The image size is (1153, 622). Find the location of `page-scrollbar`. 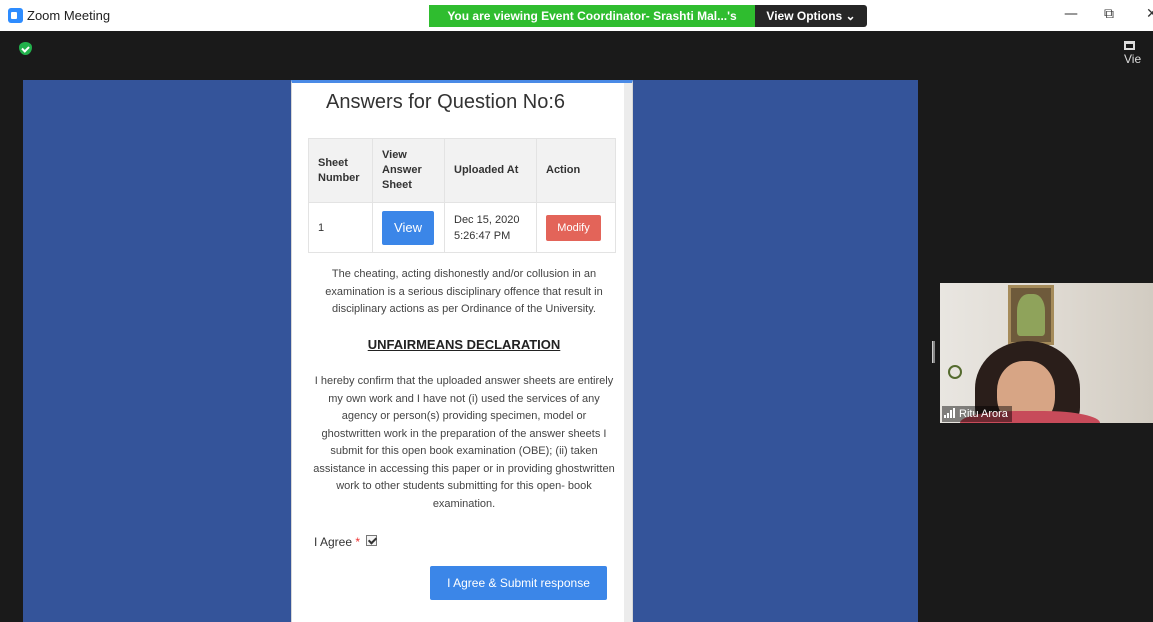

page-scrollbar is located at coordinates (628, 352).